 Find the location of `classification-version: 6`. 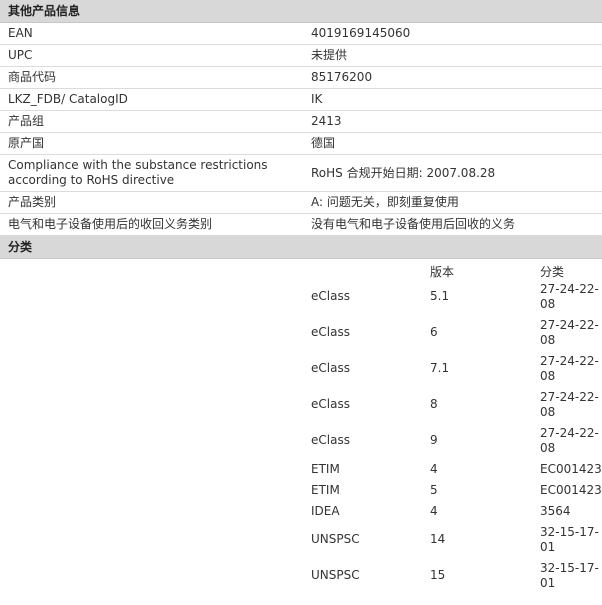

classification-version: 6 is located at coordinates (434, 332).